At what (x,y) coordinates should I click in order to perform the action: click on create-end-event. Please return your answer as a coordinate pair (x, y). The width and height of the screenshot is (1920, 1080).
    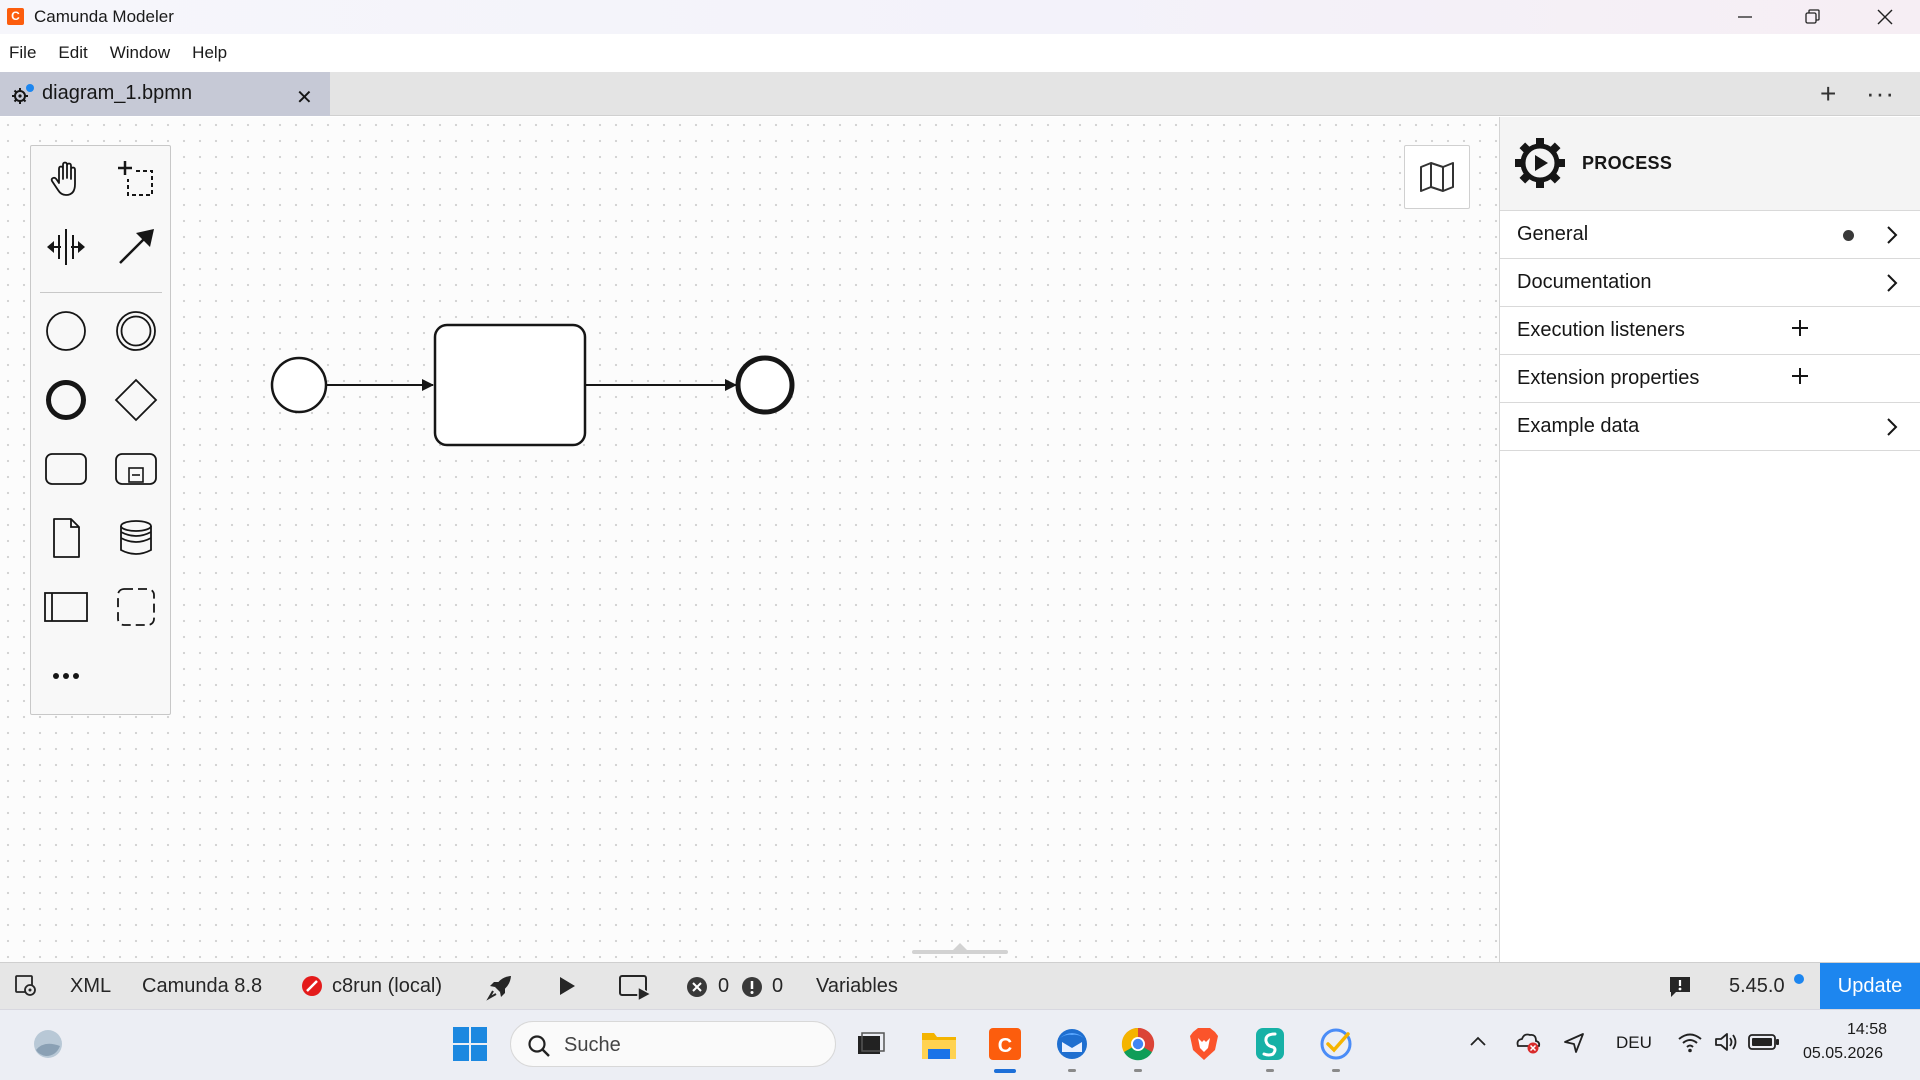
    Looking at the image, I should click on (66, 400).